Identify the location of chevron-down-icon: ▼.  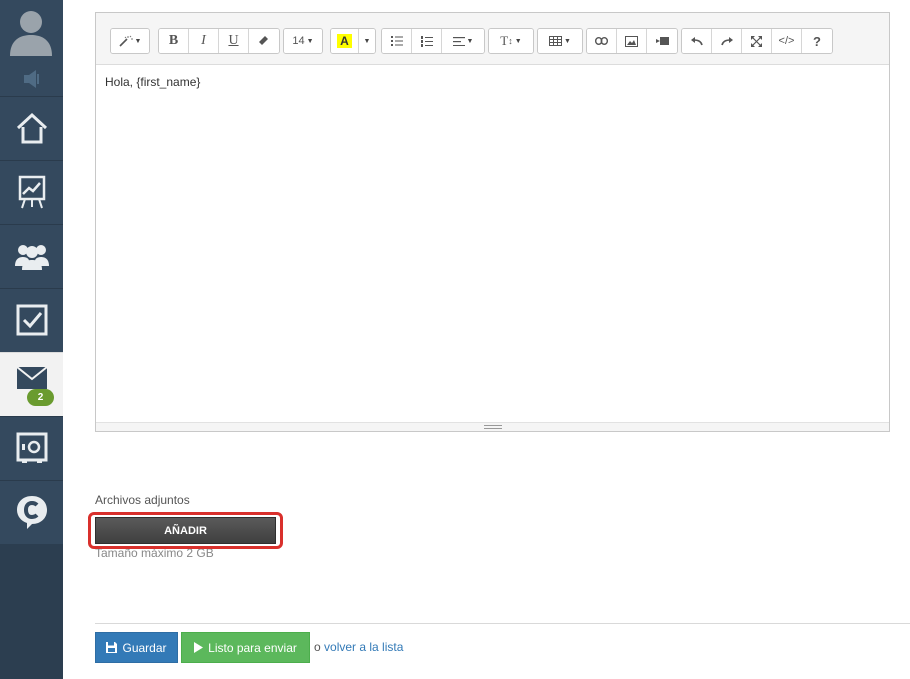
(367, 41).